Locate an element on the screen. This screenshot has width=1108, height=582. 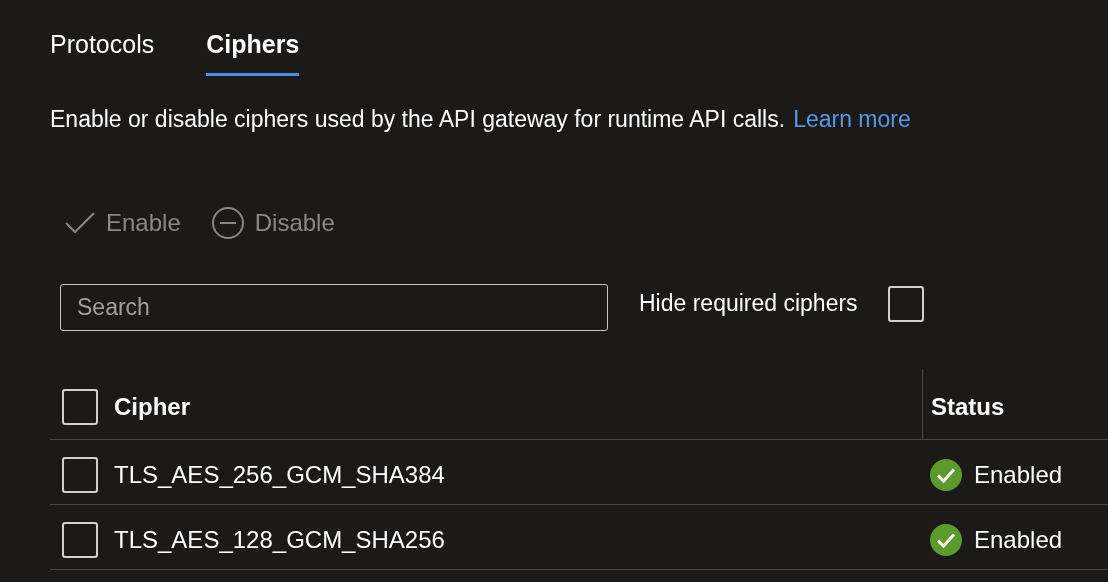
tab: Ciphers is located at coordinates (253, 53).